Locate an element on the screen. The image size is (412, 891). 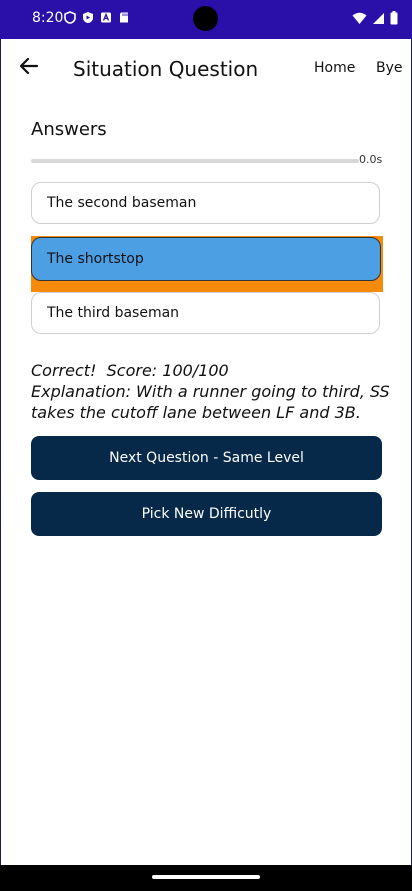
answer-option-third-baseman: The third baseman is located at coordinates (205, 313).